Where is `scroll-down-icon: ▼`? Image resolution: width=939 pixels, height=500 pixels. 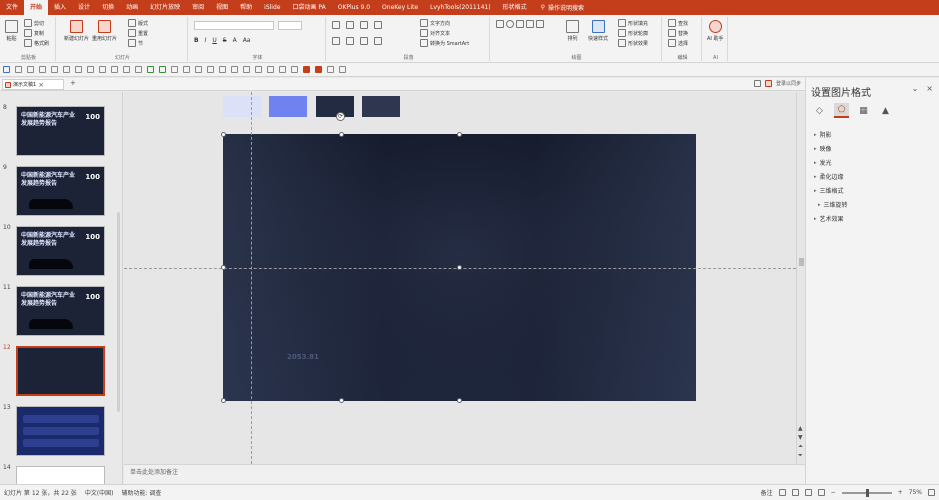
scroll-down-icon: ▼ is located at coordinates (800, 437).